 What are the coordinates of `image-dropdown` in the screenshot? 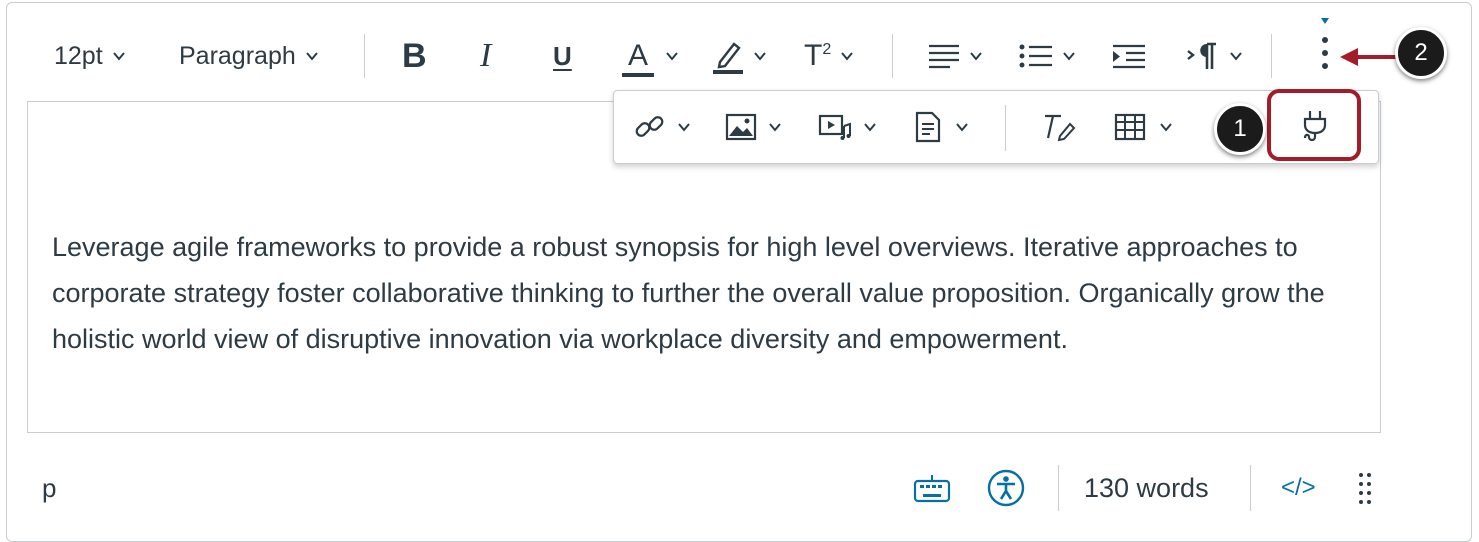 It's located at (753, 127).